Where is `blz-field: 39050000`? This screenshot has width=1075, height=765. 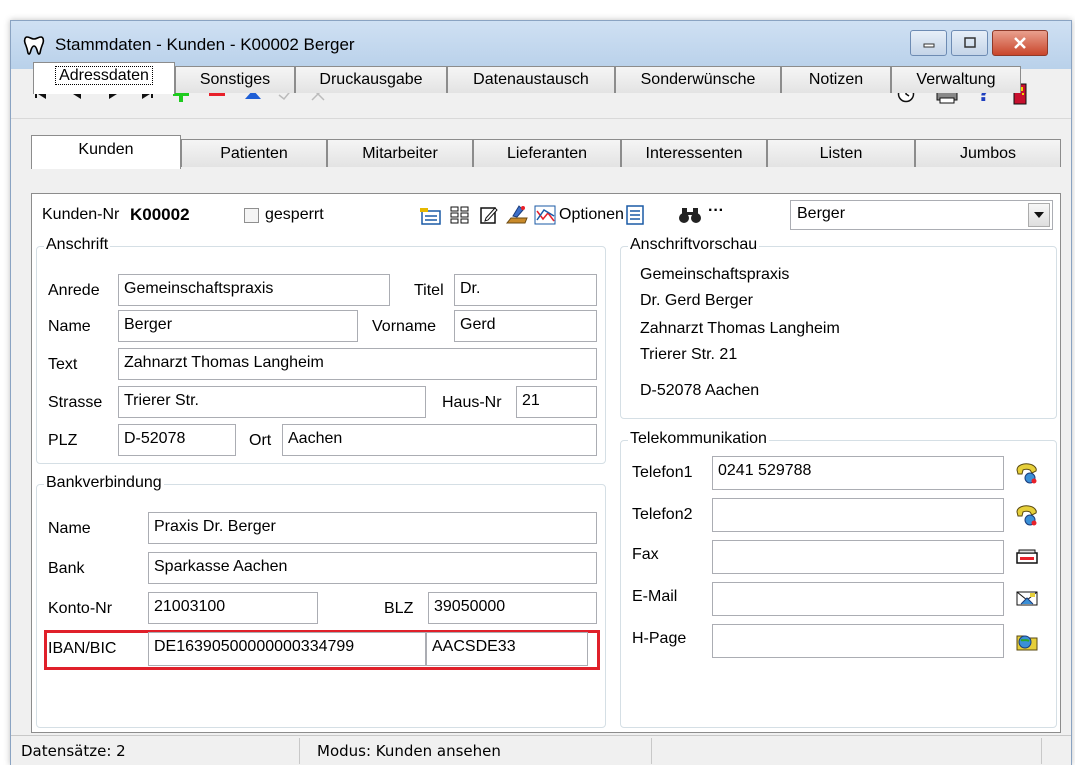
blz-field: 39050000 is located at coordinates (512, 608).